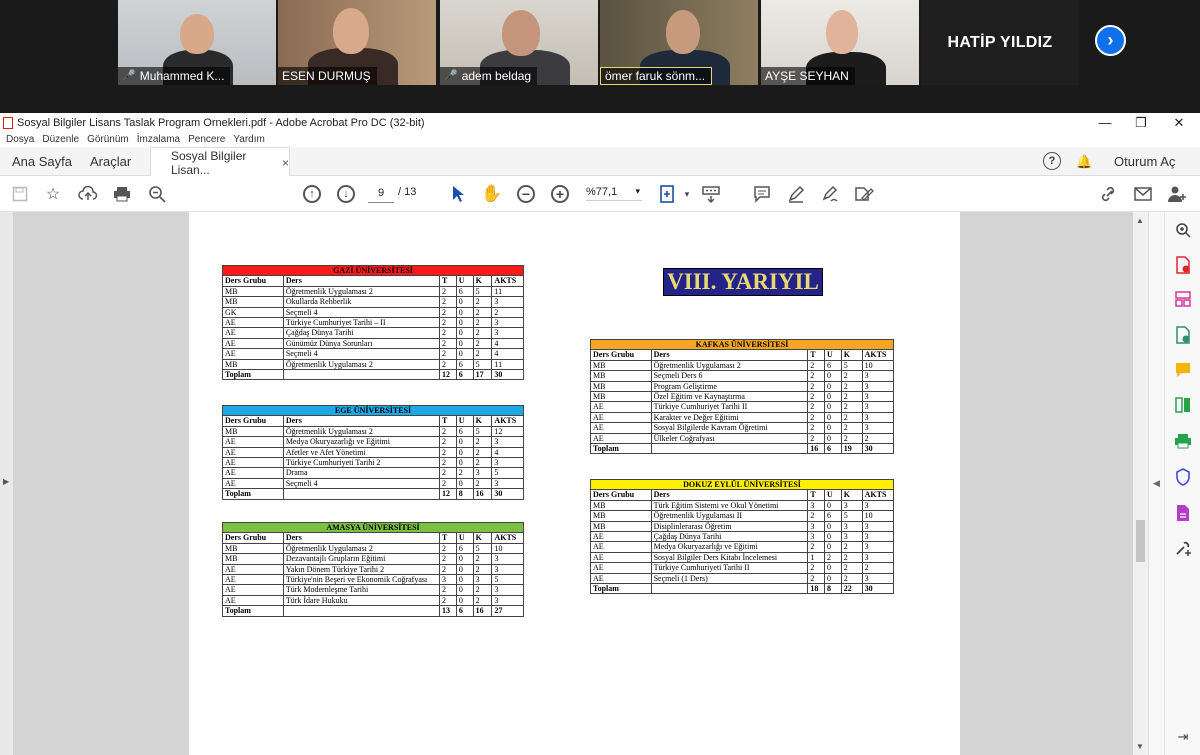 The width and height of the screenshot is (1200, 755). What do you see at coordinates (373, 463) in the screenshot?
I see `table-row: AE Türkiye Cumhuriyeti Tarihi 22023` at bounding box center [373, 463].